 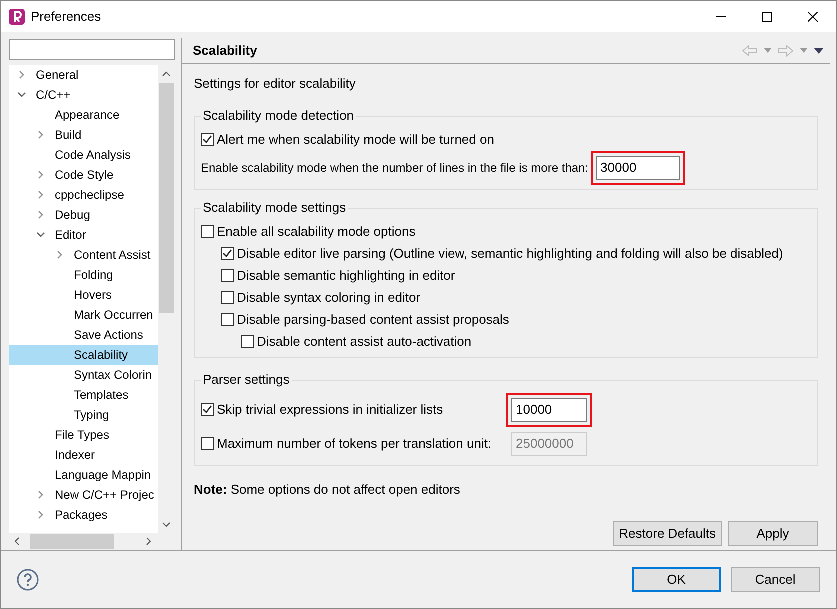 What do you see at coordinates (83, 495) in the screenshot?
I see `tree-item: New C/C++ Projec` at bounding box center [83, 495].